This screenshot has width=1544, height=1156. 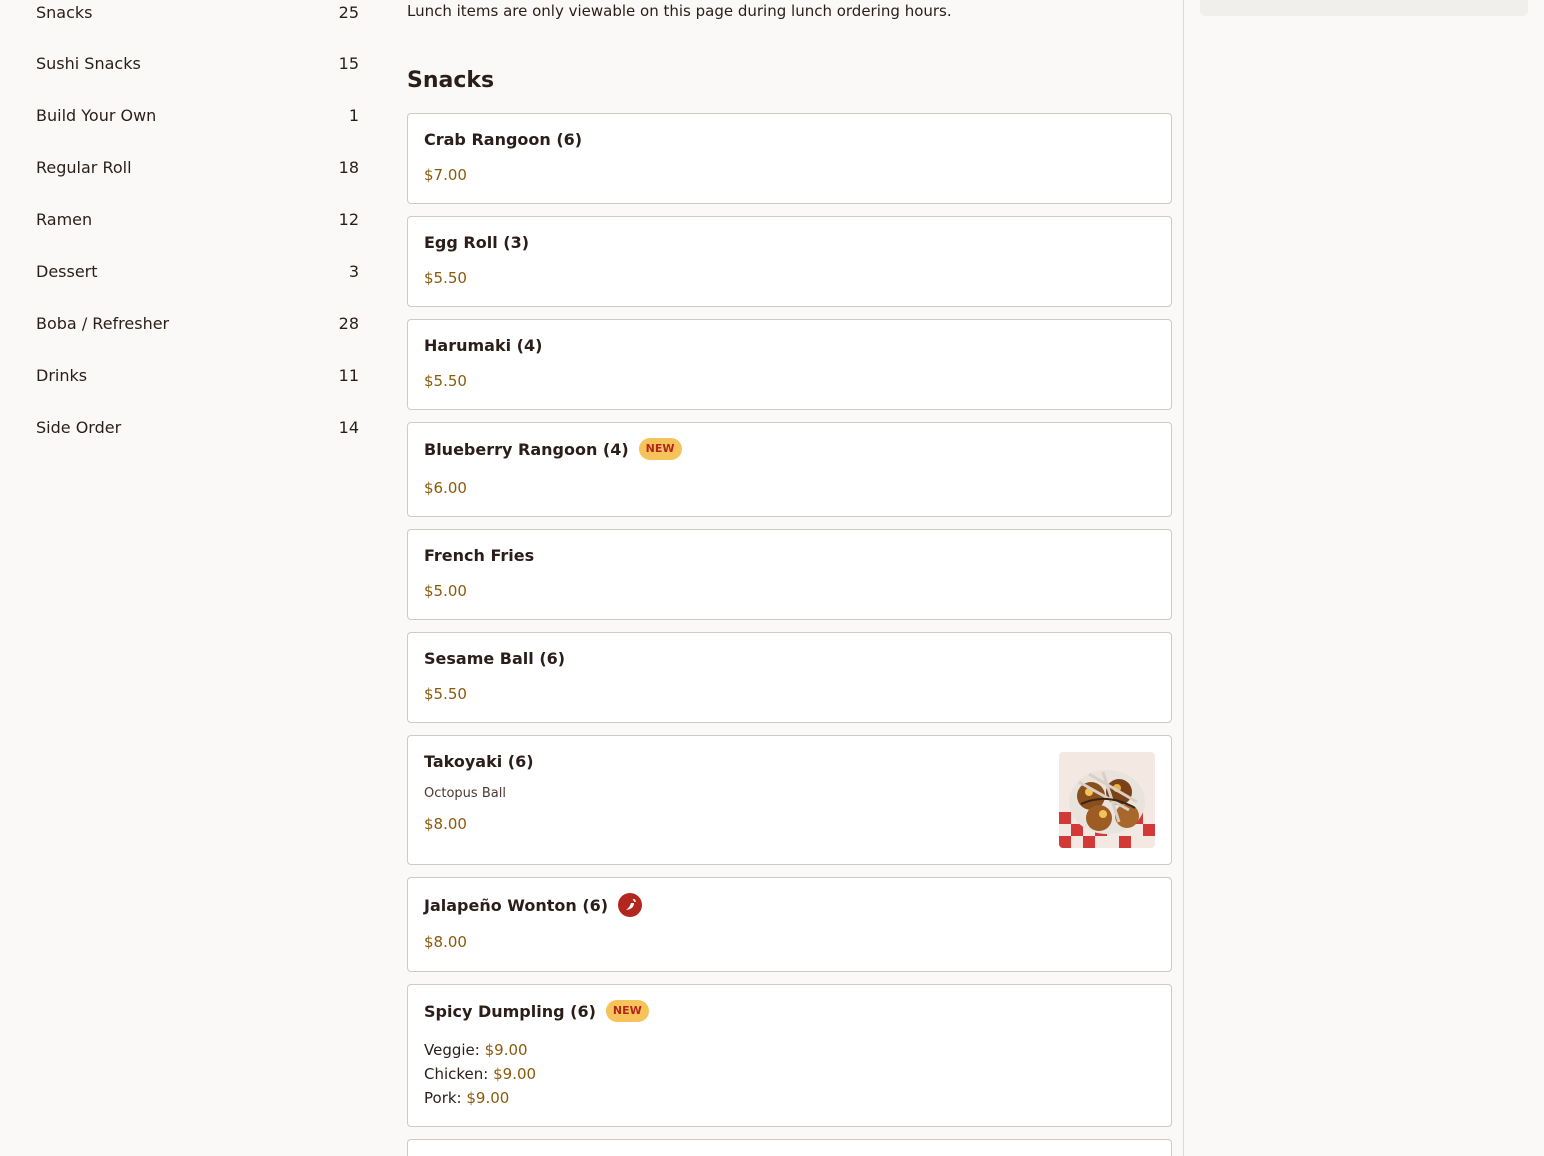 What do you see at coordinates (197, 427) in the screenshot?
I see `sidebar-item-side-order: Side Order 14` at bounding box center [197, 427].